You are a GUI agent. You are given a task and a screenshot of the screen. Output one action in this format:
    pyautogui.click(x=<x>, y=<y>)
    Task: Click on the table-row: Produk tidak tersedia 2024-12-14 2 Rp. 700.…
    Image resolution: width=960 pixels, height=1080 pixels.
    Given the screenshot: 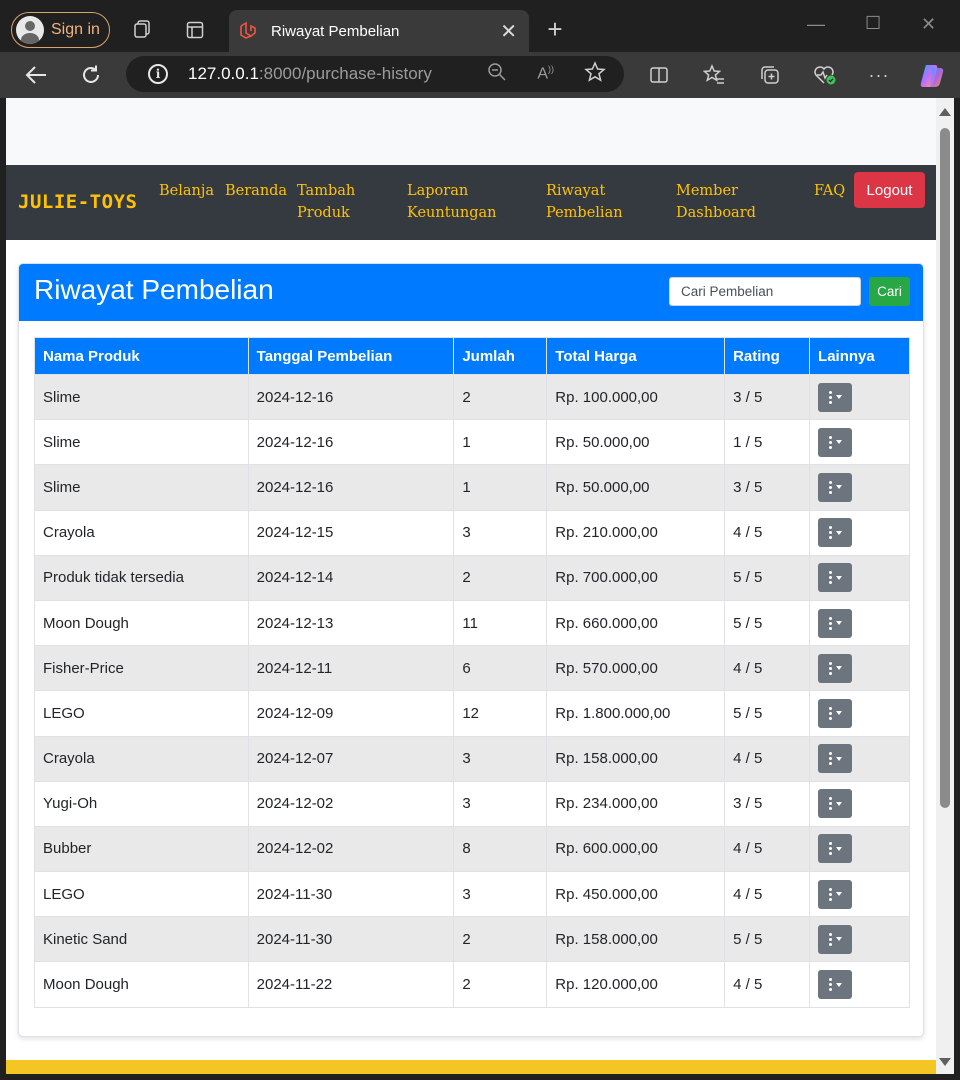 What is the action you would take?
    pyautogui.click(x=472, y=577)
    